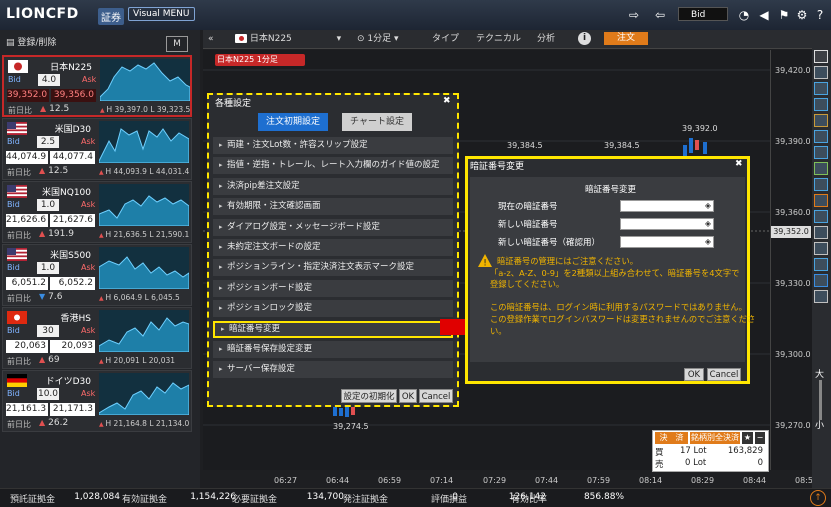 This screenshot has width=831, height=507. I want to click on ask-price-button: 44,077.4, so click(72, 157).